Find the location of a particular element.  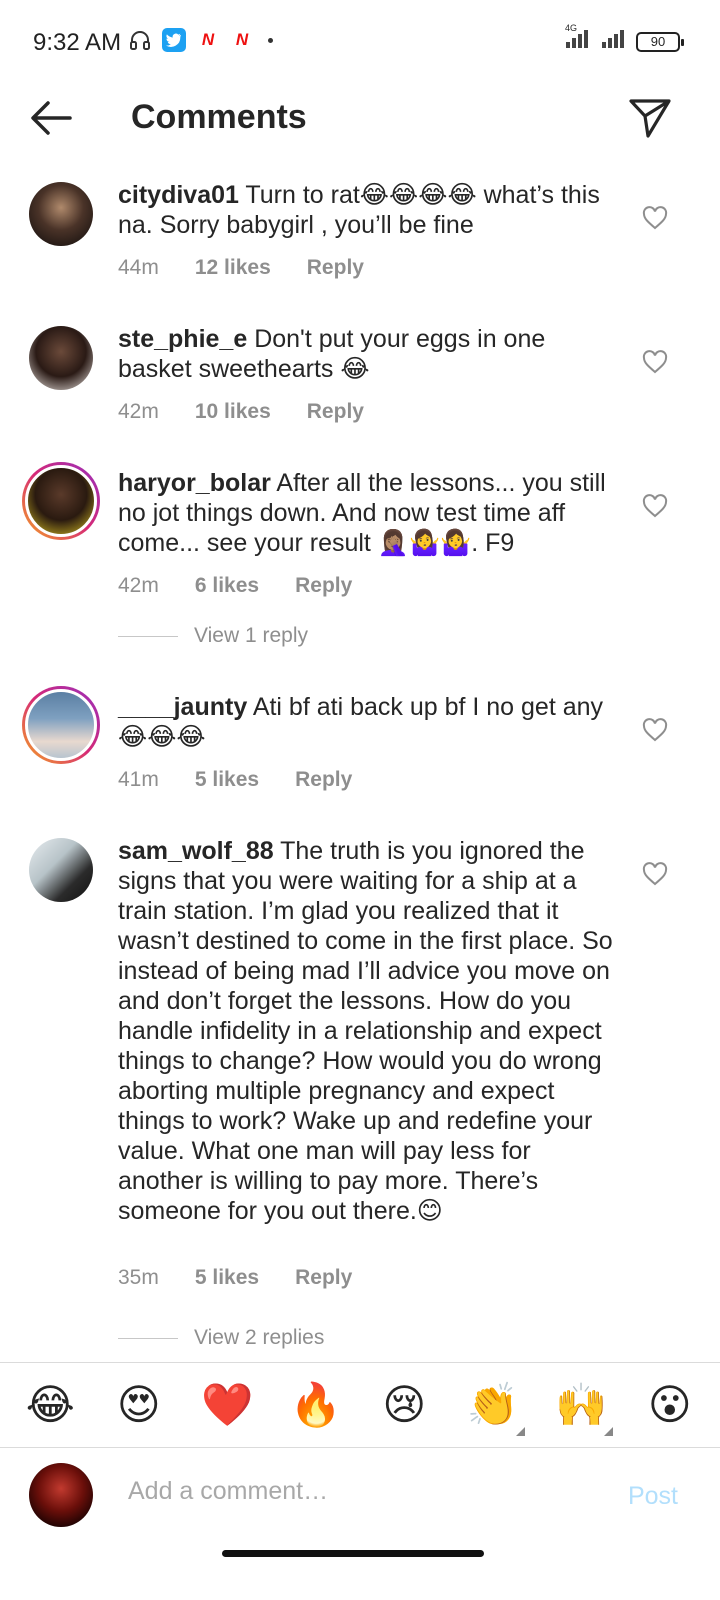

comment-meta: 35m 5 likes Reply is located at coordinates (235, 1278).